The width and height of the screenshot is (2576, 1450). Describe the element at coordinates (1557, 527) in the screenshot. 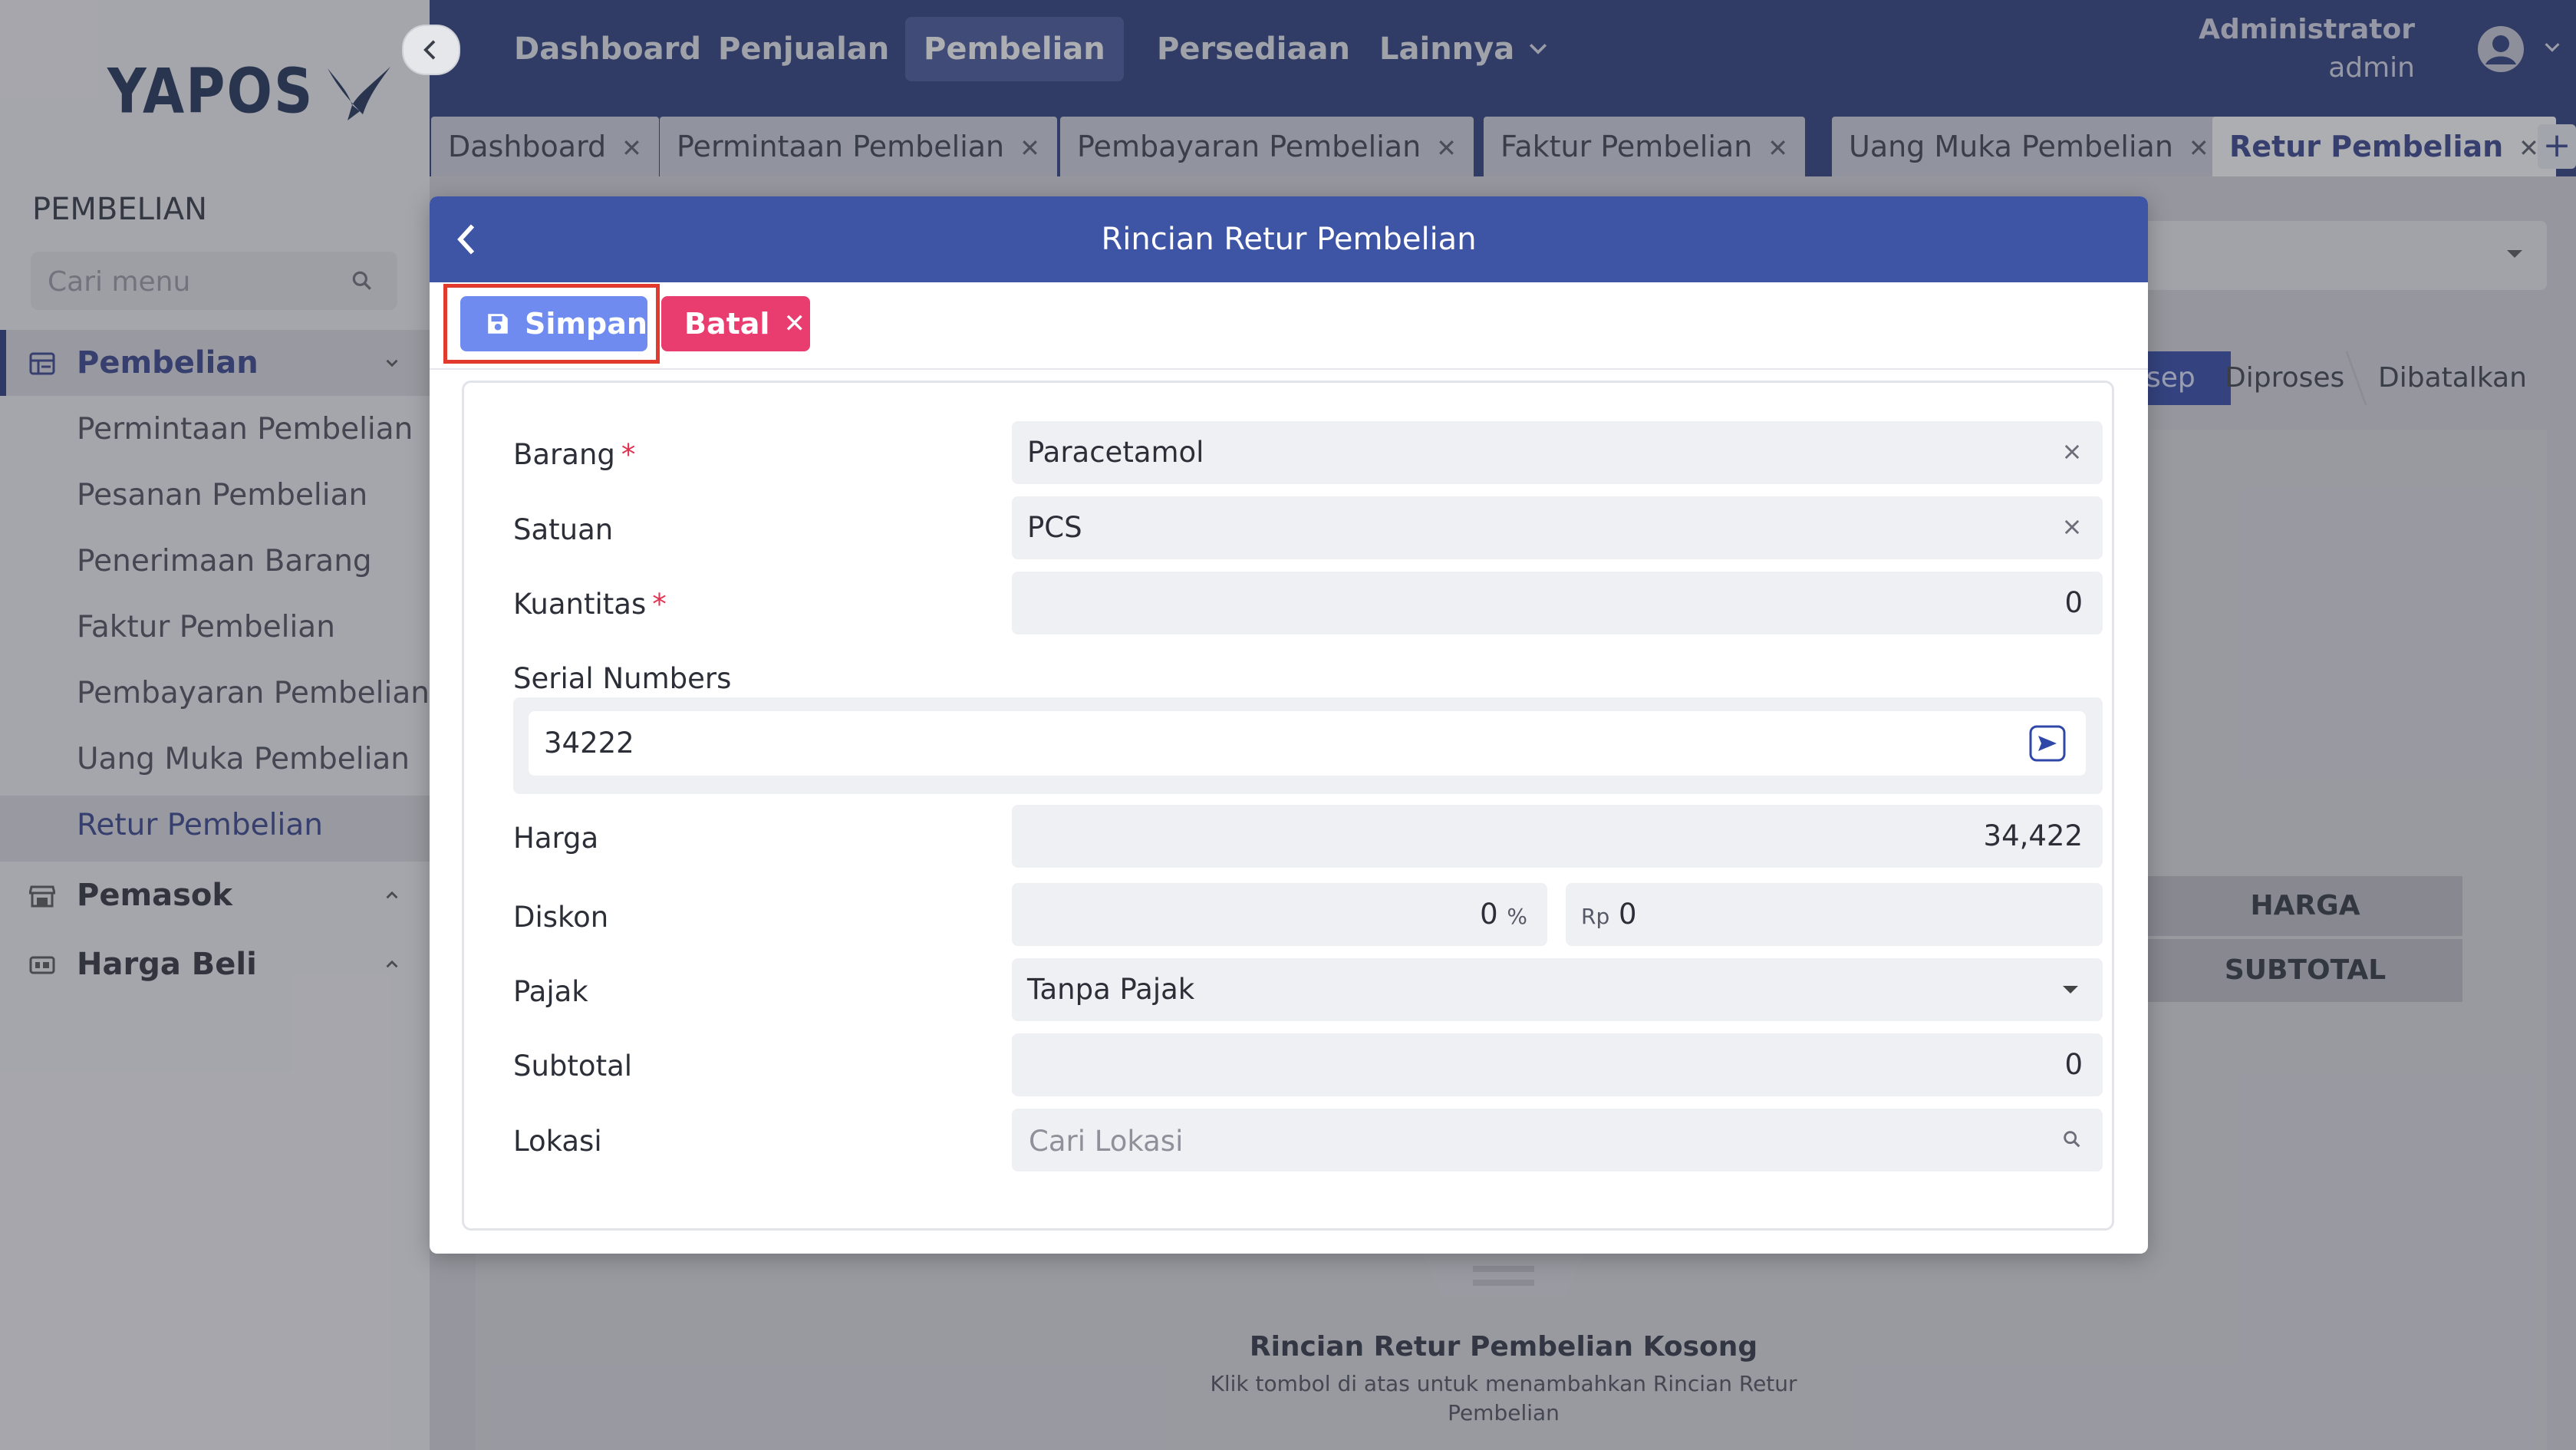

I see `satuan-field: PCS` at that location.